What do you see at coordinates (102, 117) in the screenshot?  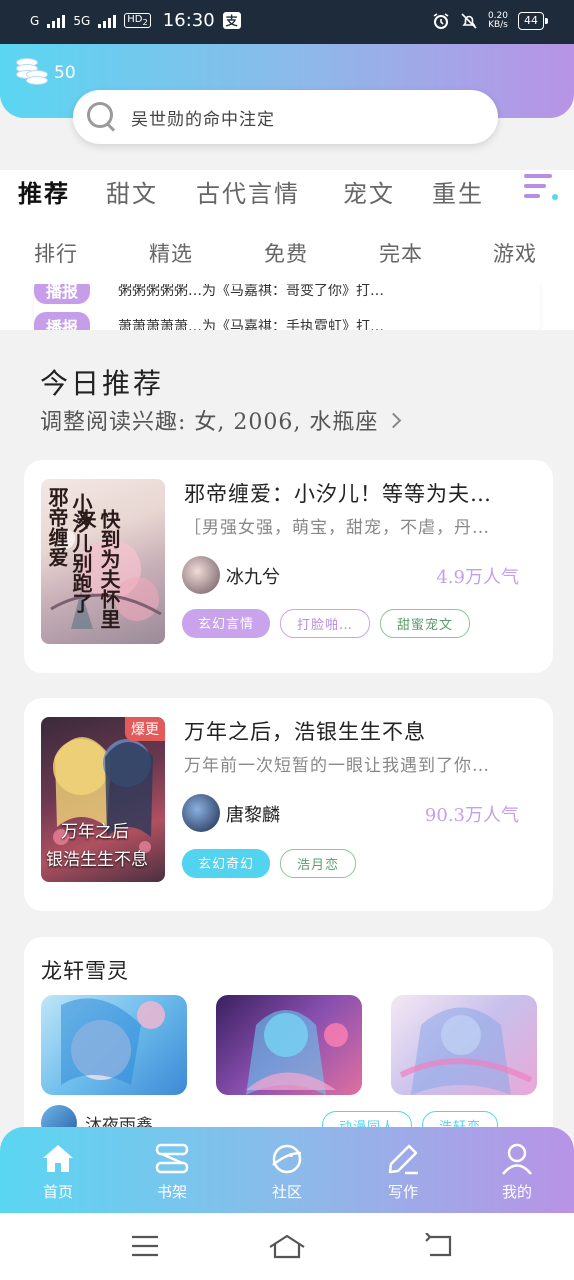 I see `search-icon` at bounding box center [102, 117].